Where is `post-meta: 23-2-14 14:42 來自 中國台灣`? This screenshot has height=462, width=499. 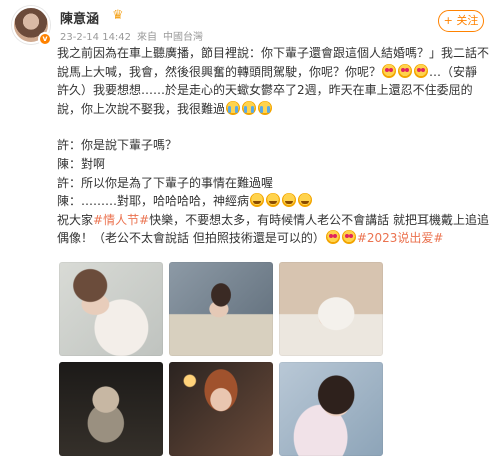
post-meta: 23-2-14 14:42 來自 中國台灣 is located at coordinates (134, 35).